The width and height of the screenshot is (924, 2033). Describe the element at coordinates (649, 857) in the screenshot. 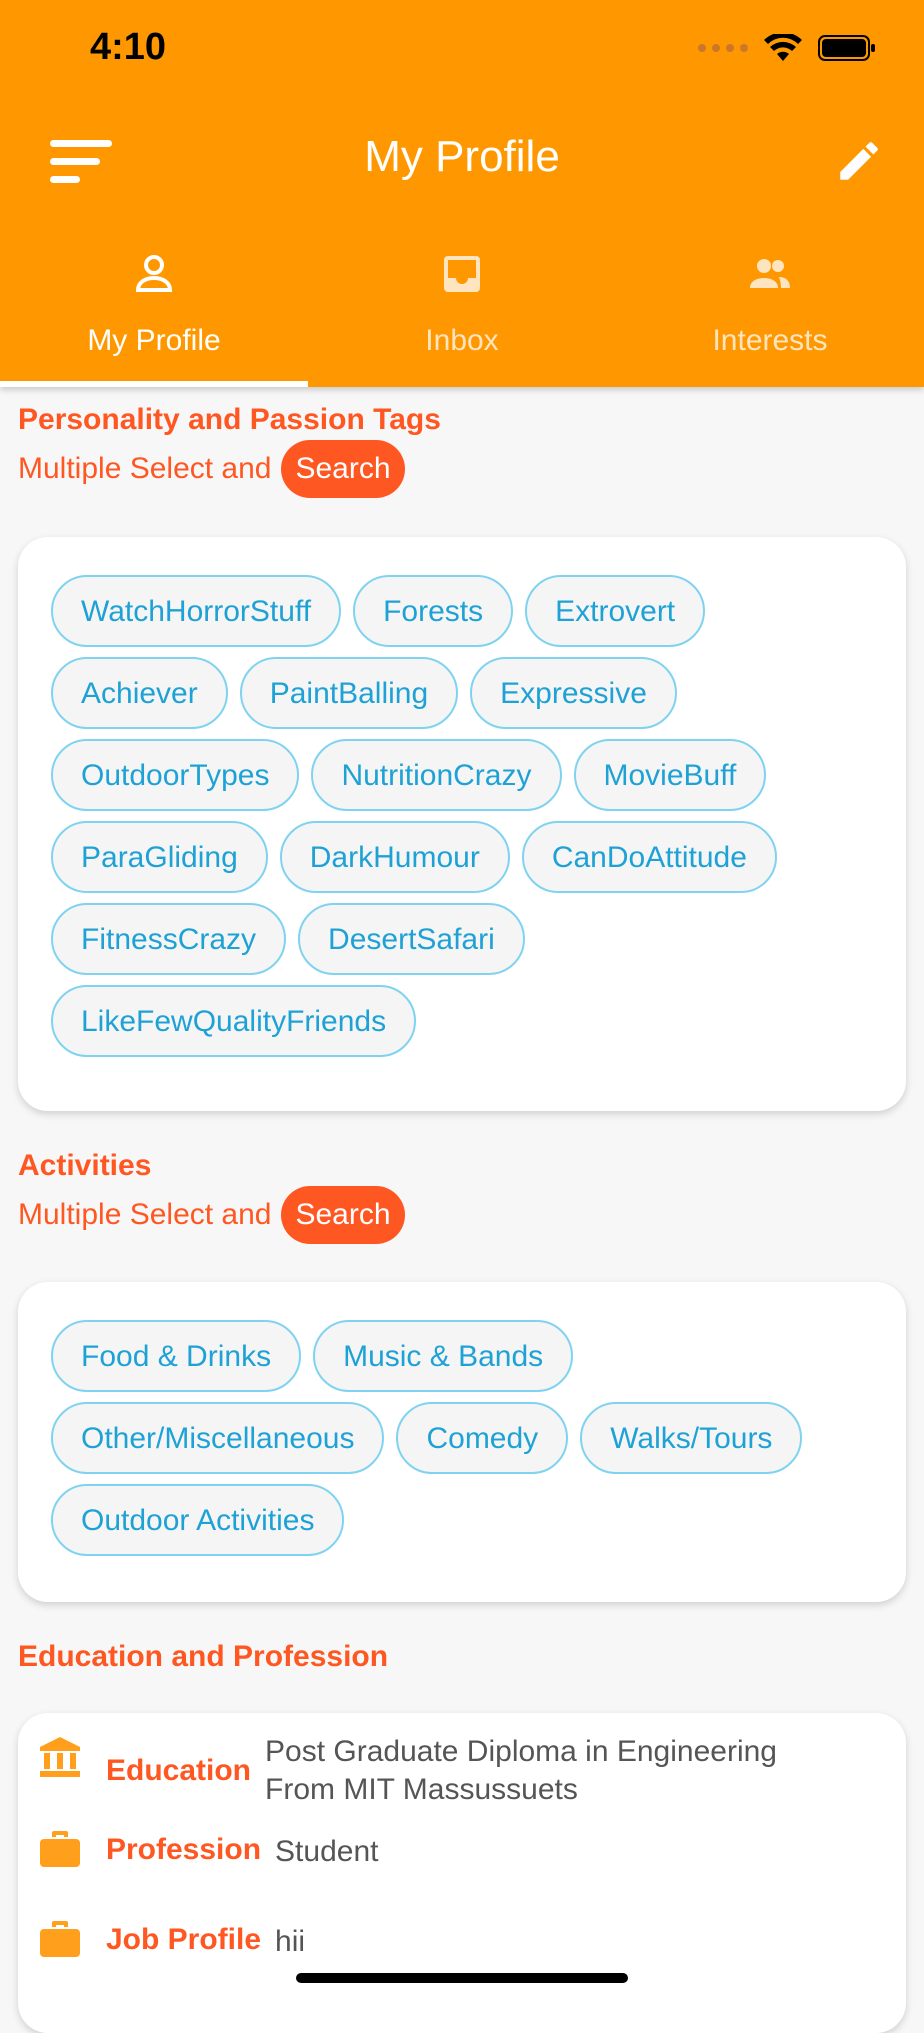

I see `tag-chip: CanDoAttitude` at that location.